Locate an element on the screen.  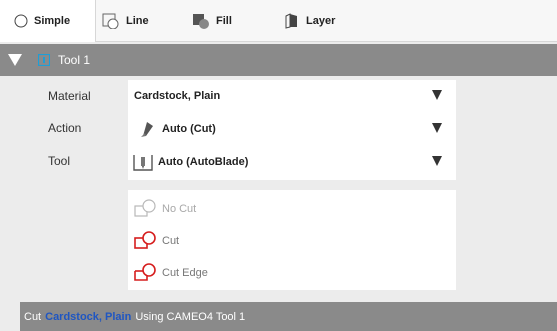
status-material: Cardstock, Plain is located at coordinates (88, 316).